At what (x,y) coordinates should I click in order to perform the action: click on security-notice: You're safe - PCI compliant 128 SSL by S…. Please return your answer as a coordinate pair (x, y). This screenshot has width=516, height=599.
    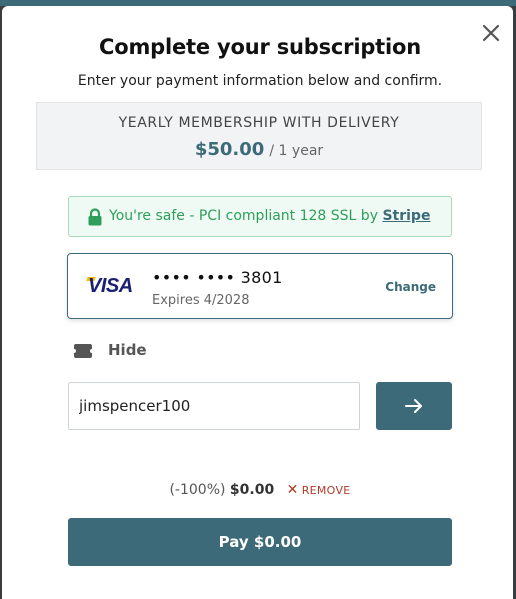
    Looking at the image, I should click on (260, 216).